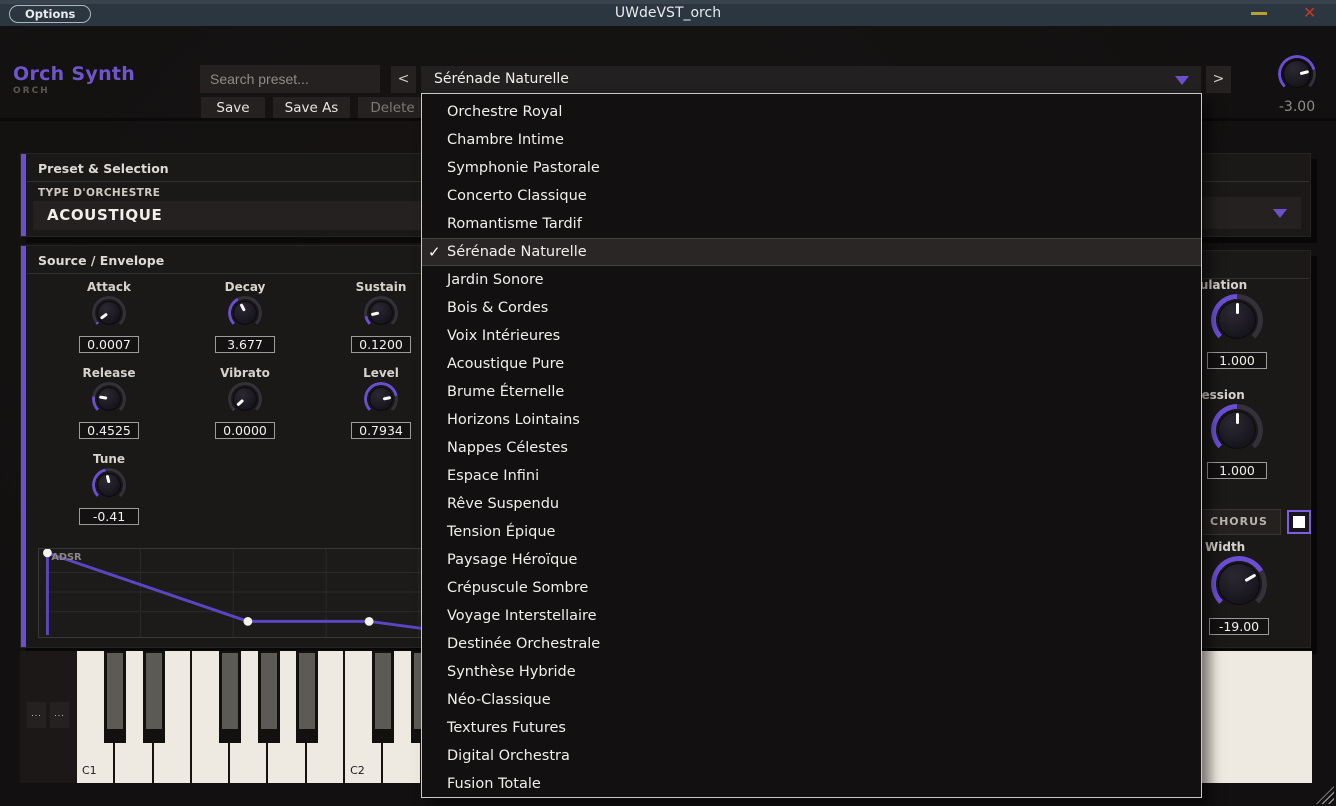 The image size is (1336, 806). Describe the element at coordinates (811, 672) in the screenshot. I see `preset-item: Synthèse Hybride` at that location.